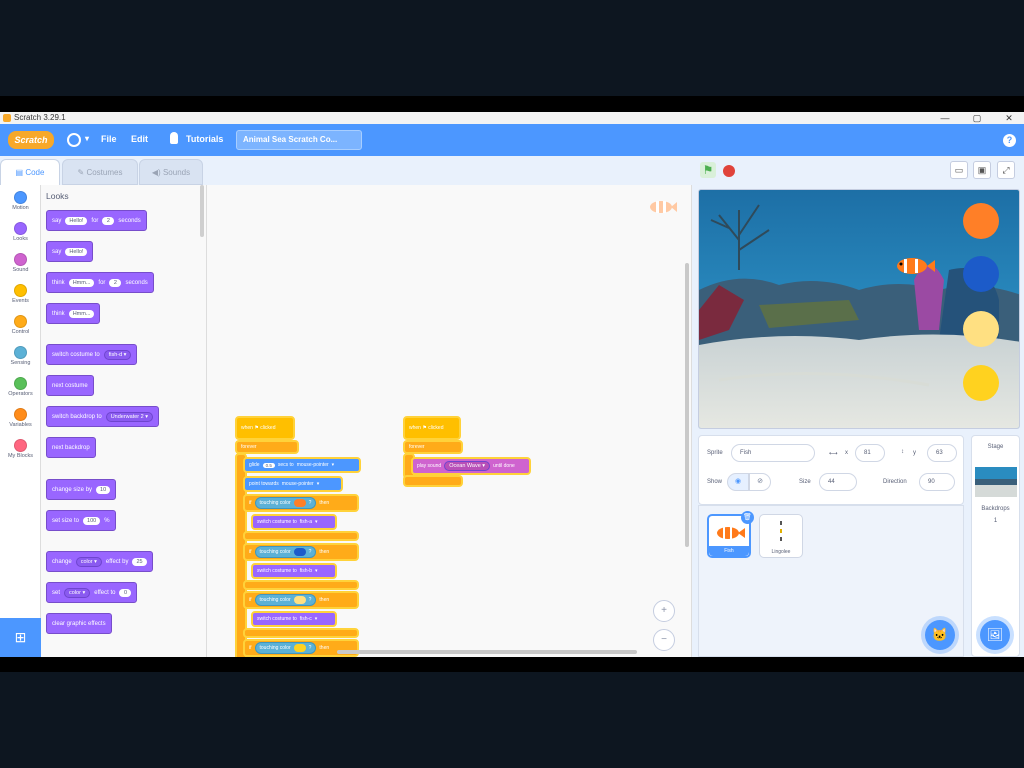 This screenshot has width=1024, height=768. Describe the element at coordinates (202, 211) in the screenshot. I see `palette-scrollbar` at that location.